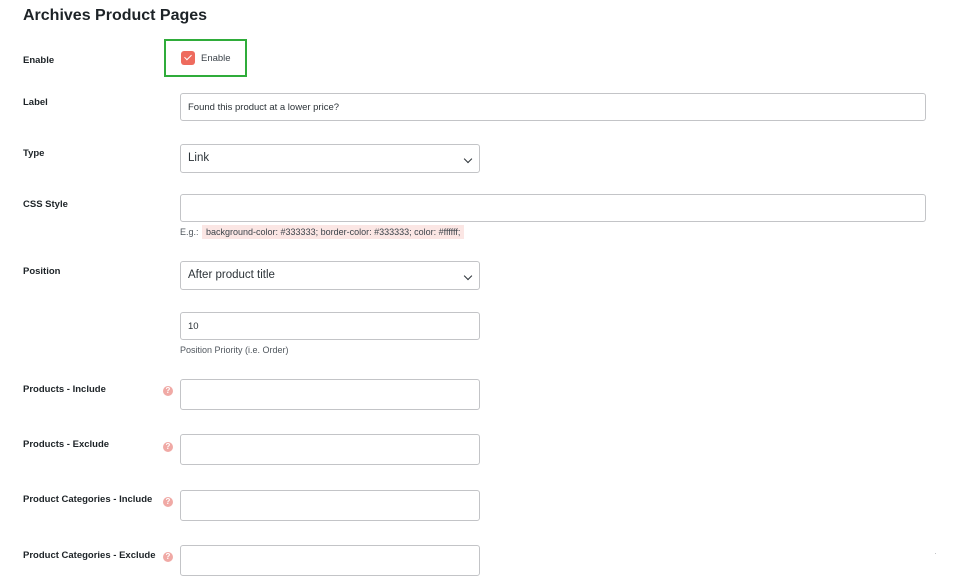 Image resolution: width=957 pixels, height=587 pixels. What do you see at coordinates (35, 102) in the screenshot?
I see `label-field-label: Label` at bounding box center [35, 102].